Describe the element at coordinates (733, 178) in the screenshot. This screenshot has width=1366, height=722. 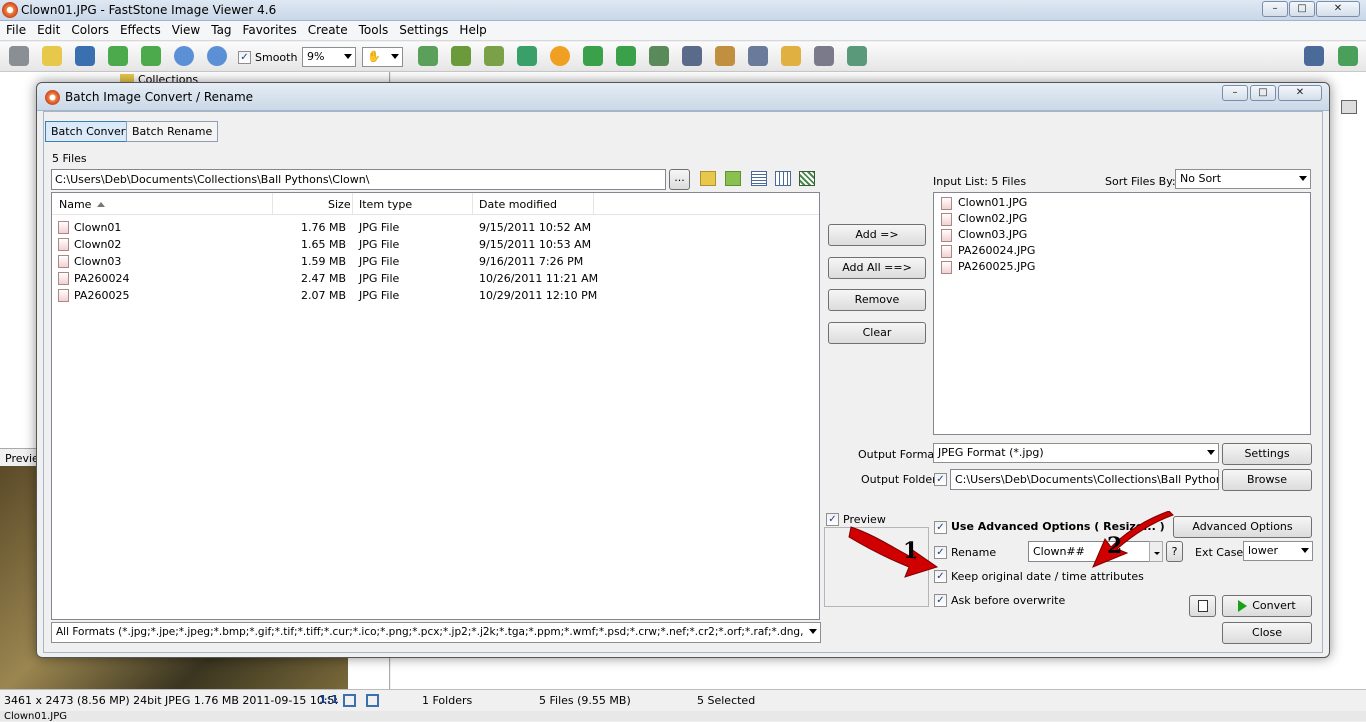
I see `refresh-folder-icon` at that location.